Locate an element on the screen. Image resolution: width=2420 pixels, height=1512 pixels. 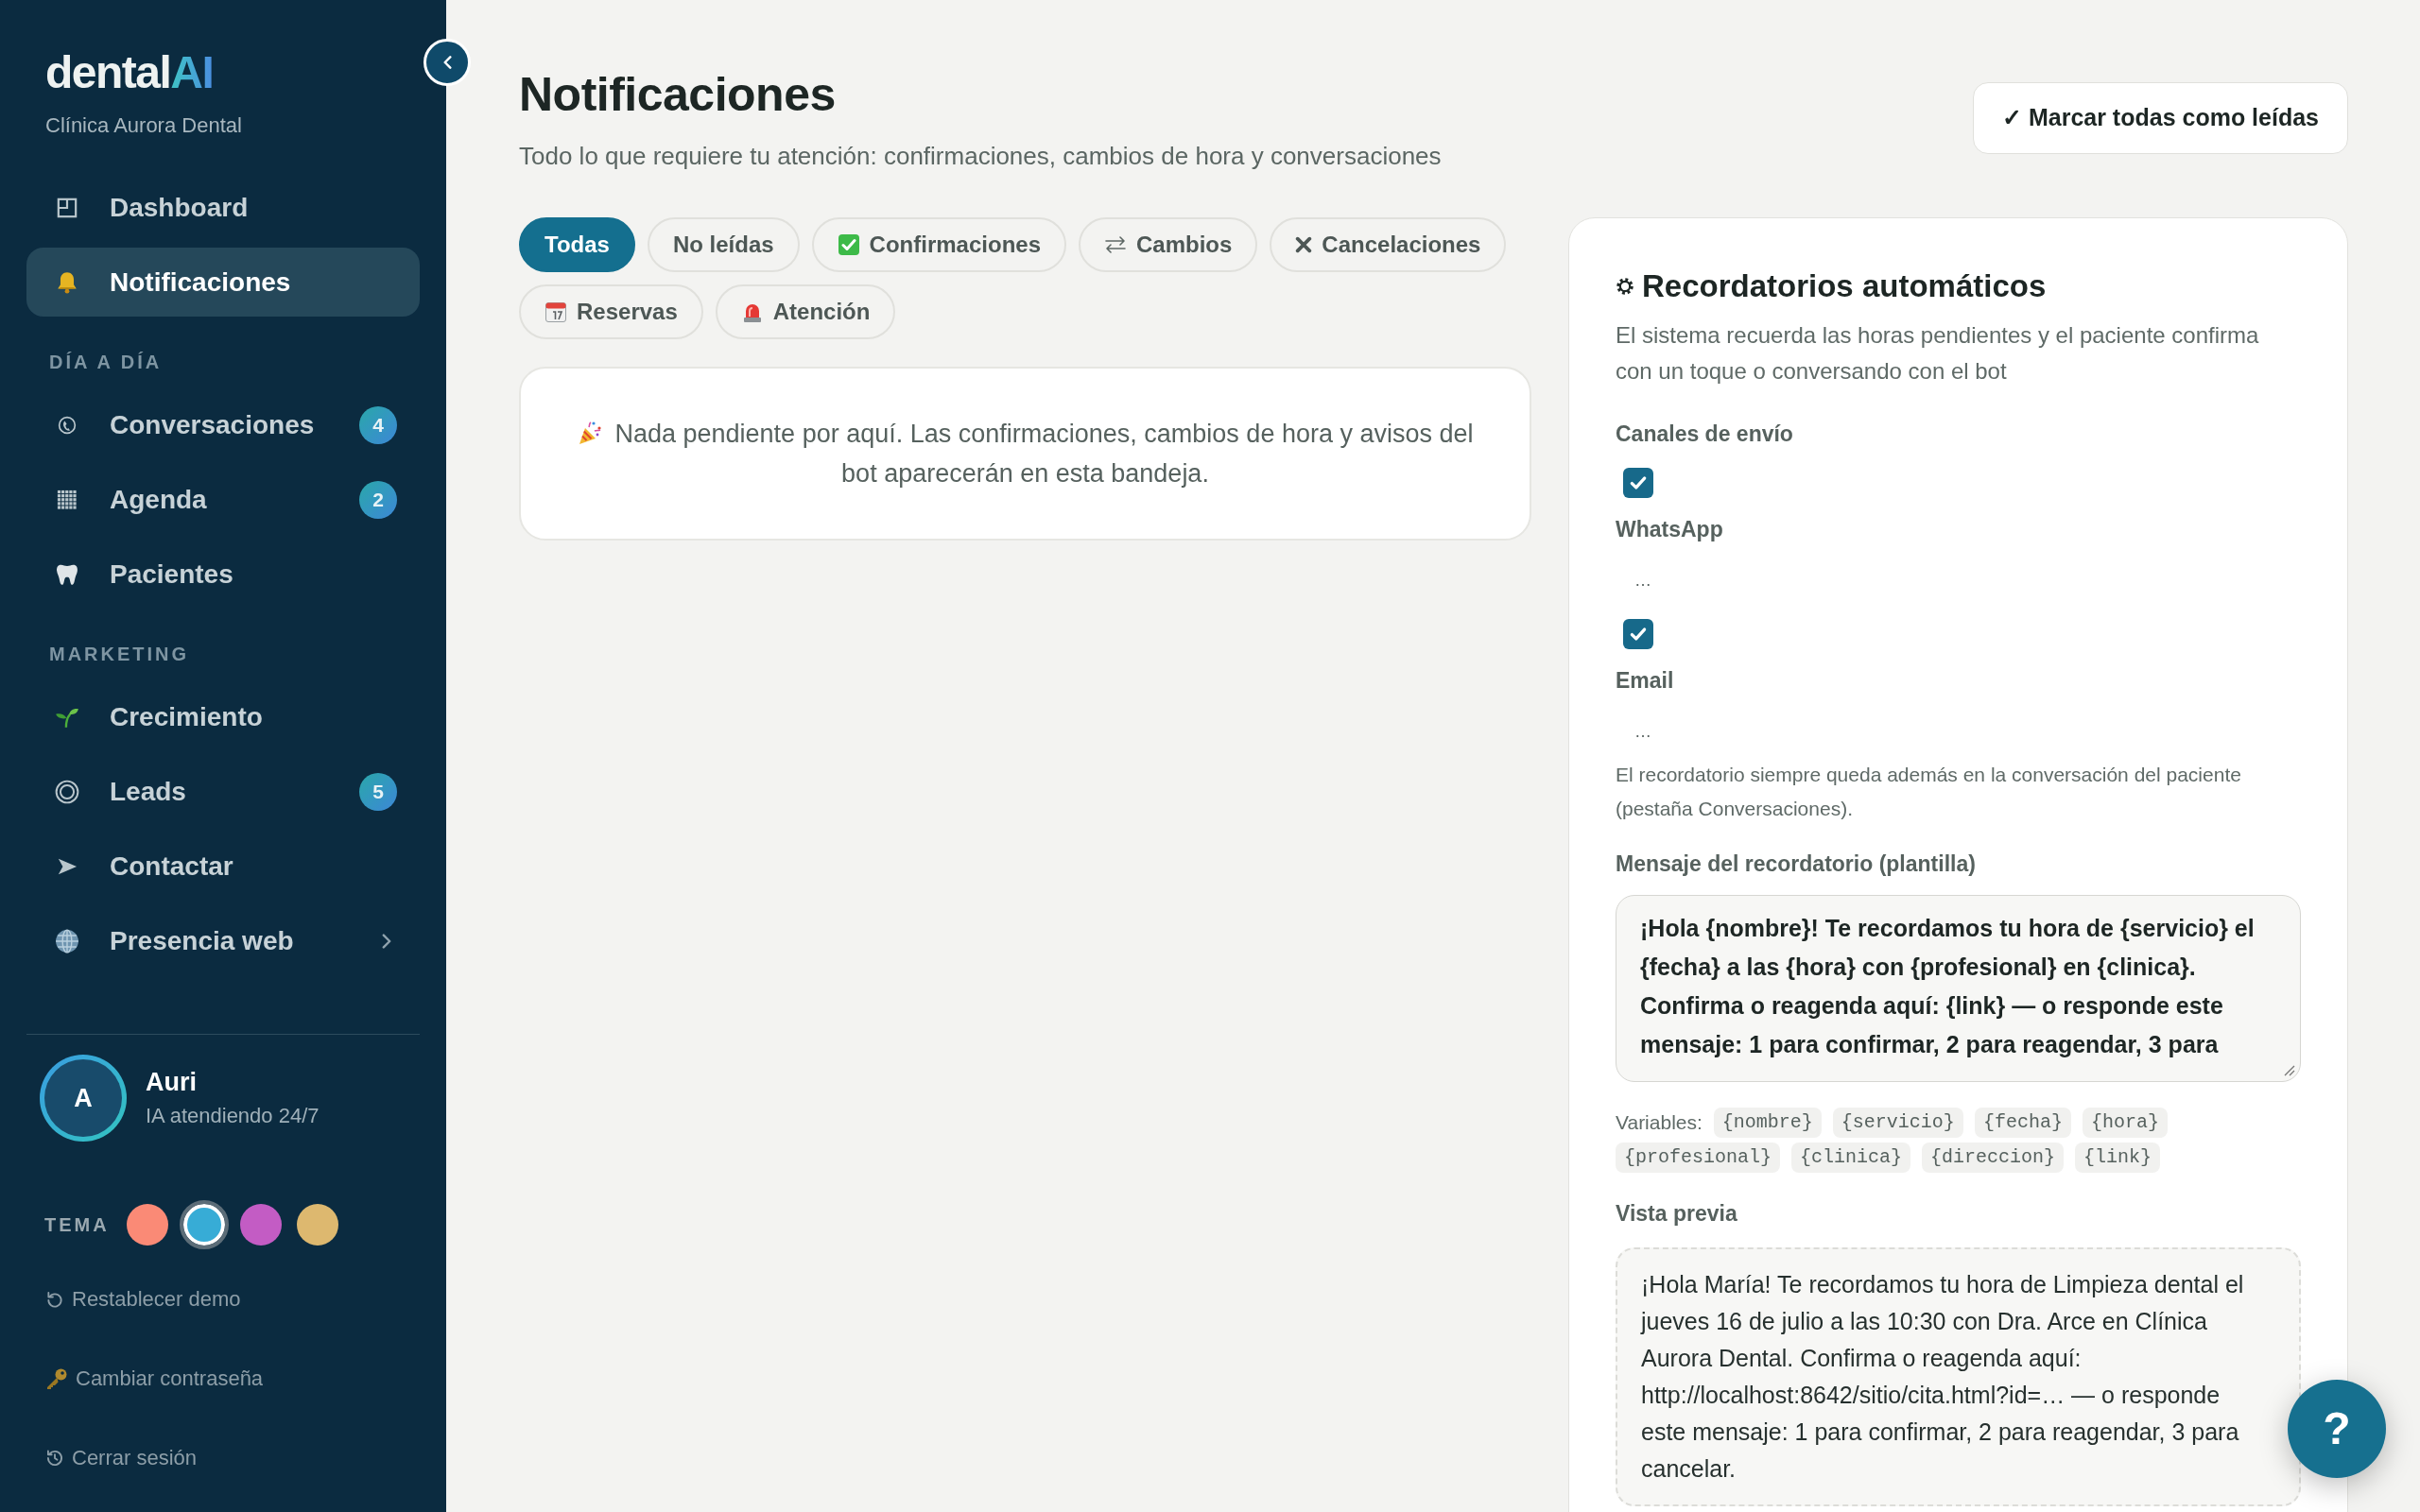
channel-label: Email is located at coordinates (1645, 680).